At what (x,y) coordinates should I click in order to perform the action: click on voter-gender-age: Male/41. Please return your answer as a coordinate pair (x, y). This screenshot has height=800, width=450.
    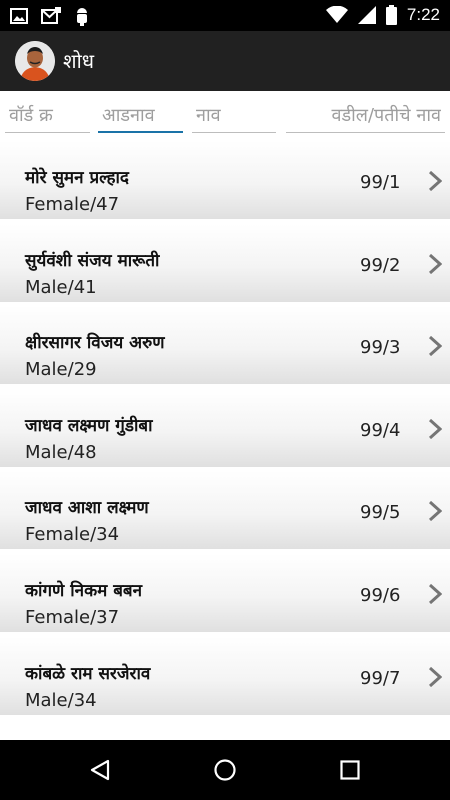
    Looking at the image, I should click on (61, 287).